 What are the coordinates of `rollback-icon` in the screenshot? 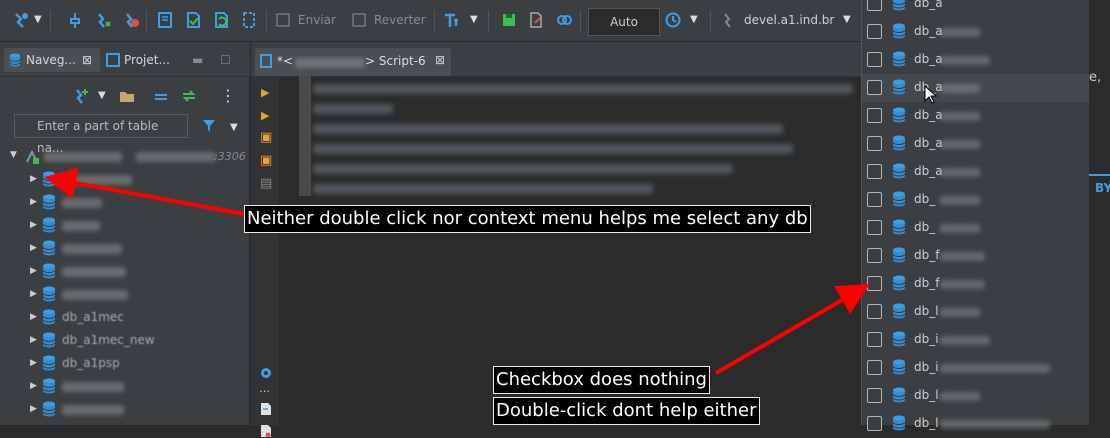 It's located at (221, 20).